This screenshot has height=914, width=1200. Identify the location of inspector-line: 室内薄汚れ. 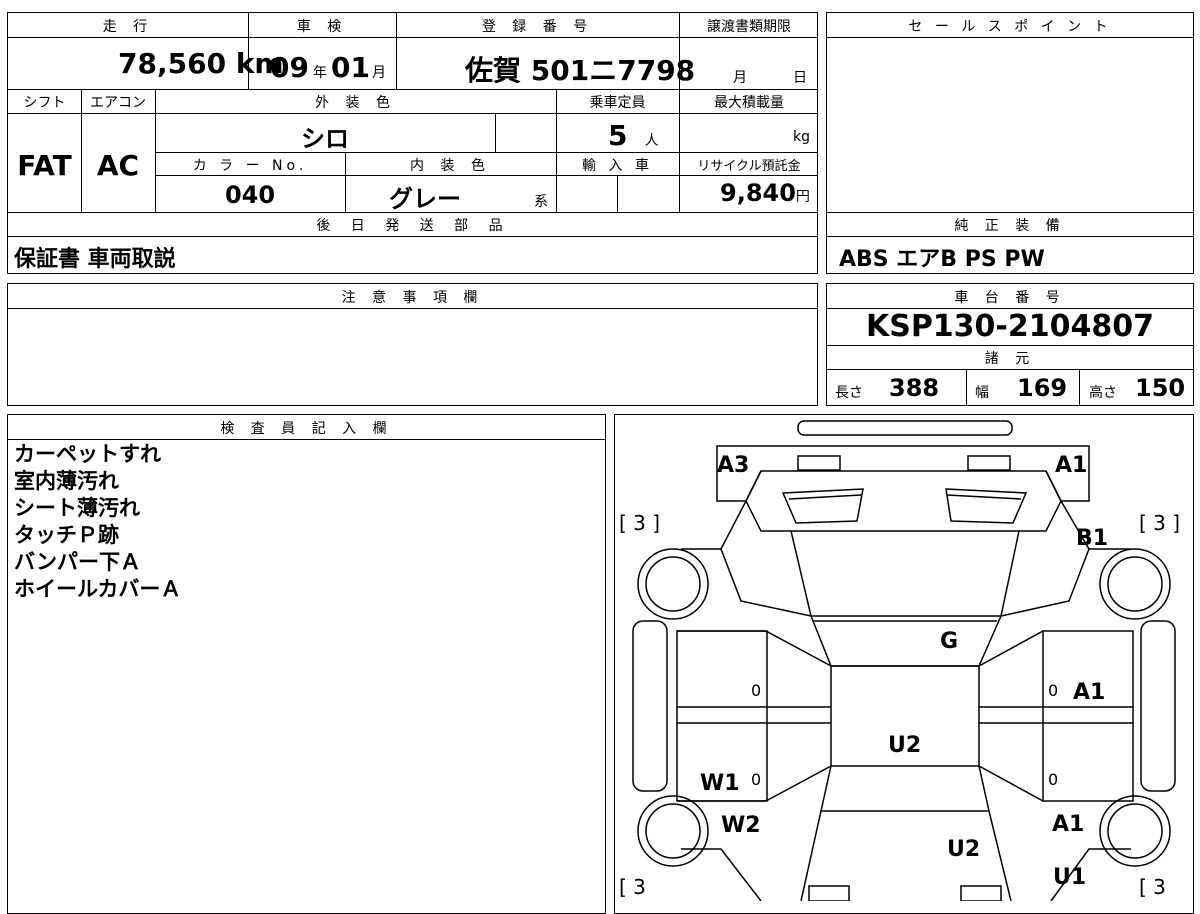
(66, 481).